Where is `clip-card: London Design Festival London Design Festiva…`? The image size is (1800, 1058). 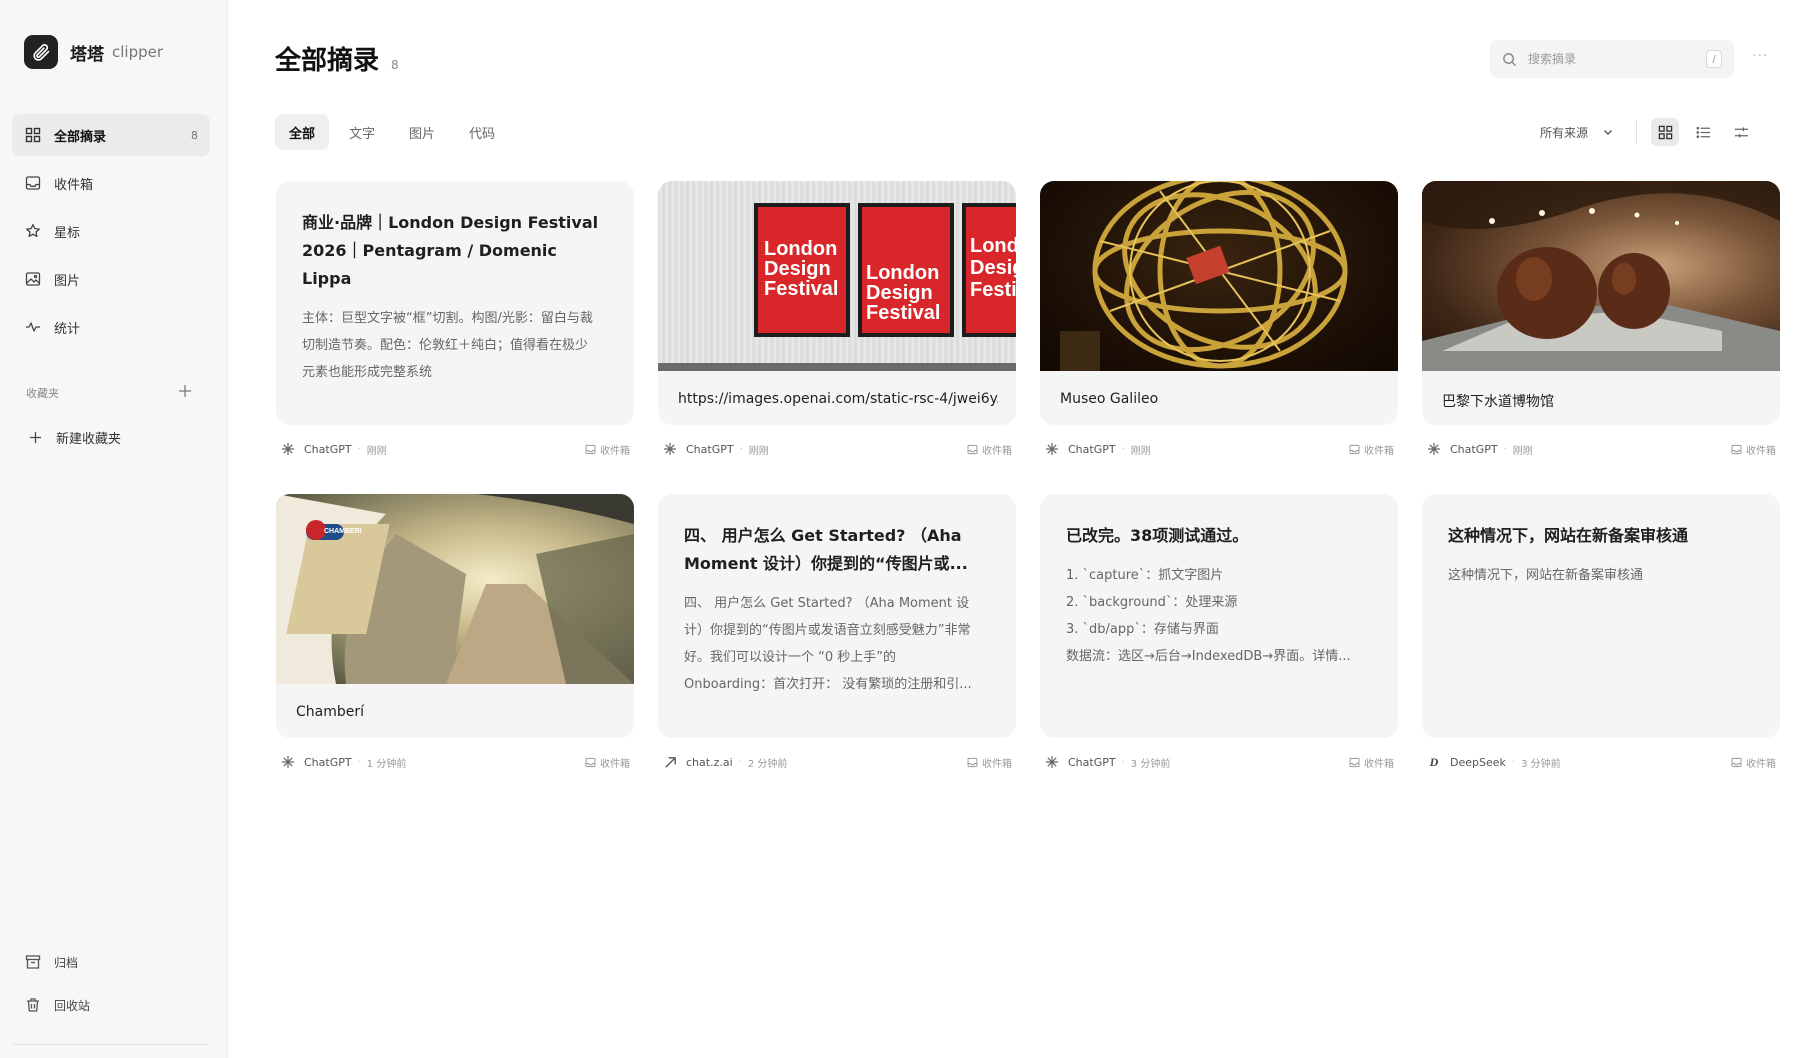
clip-card: London Design Festival London Design Festiva… is located at coordinates (837, 320).